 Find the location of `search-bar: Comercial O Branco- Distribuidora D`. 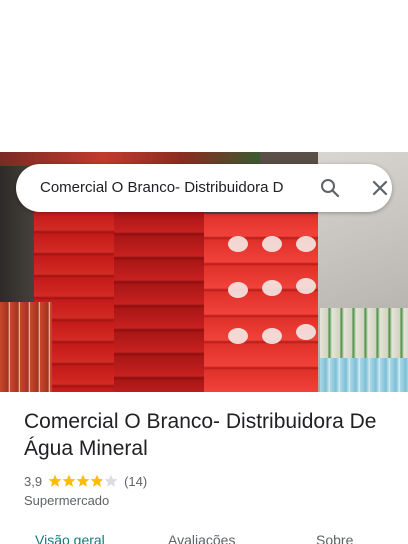

search-bar: Comercial O Branco- Distribuidora D is located at coordinates (204, 188).